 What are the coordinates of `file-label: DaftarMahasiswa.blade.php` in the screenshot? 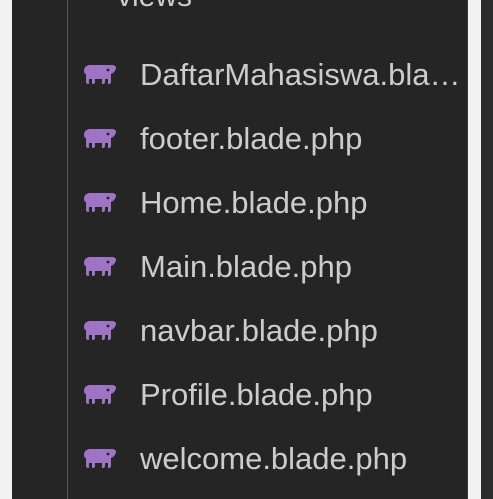 It's located at (302, 74).